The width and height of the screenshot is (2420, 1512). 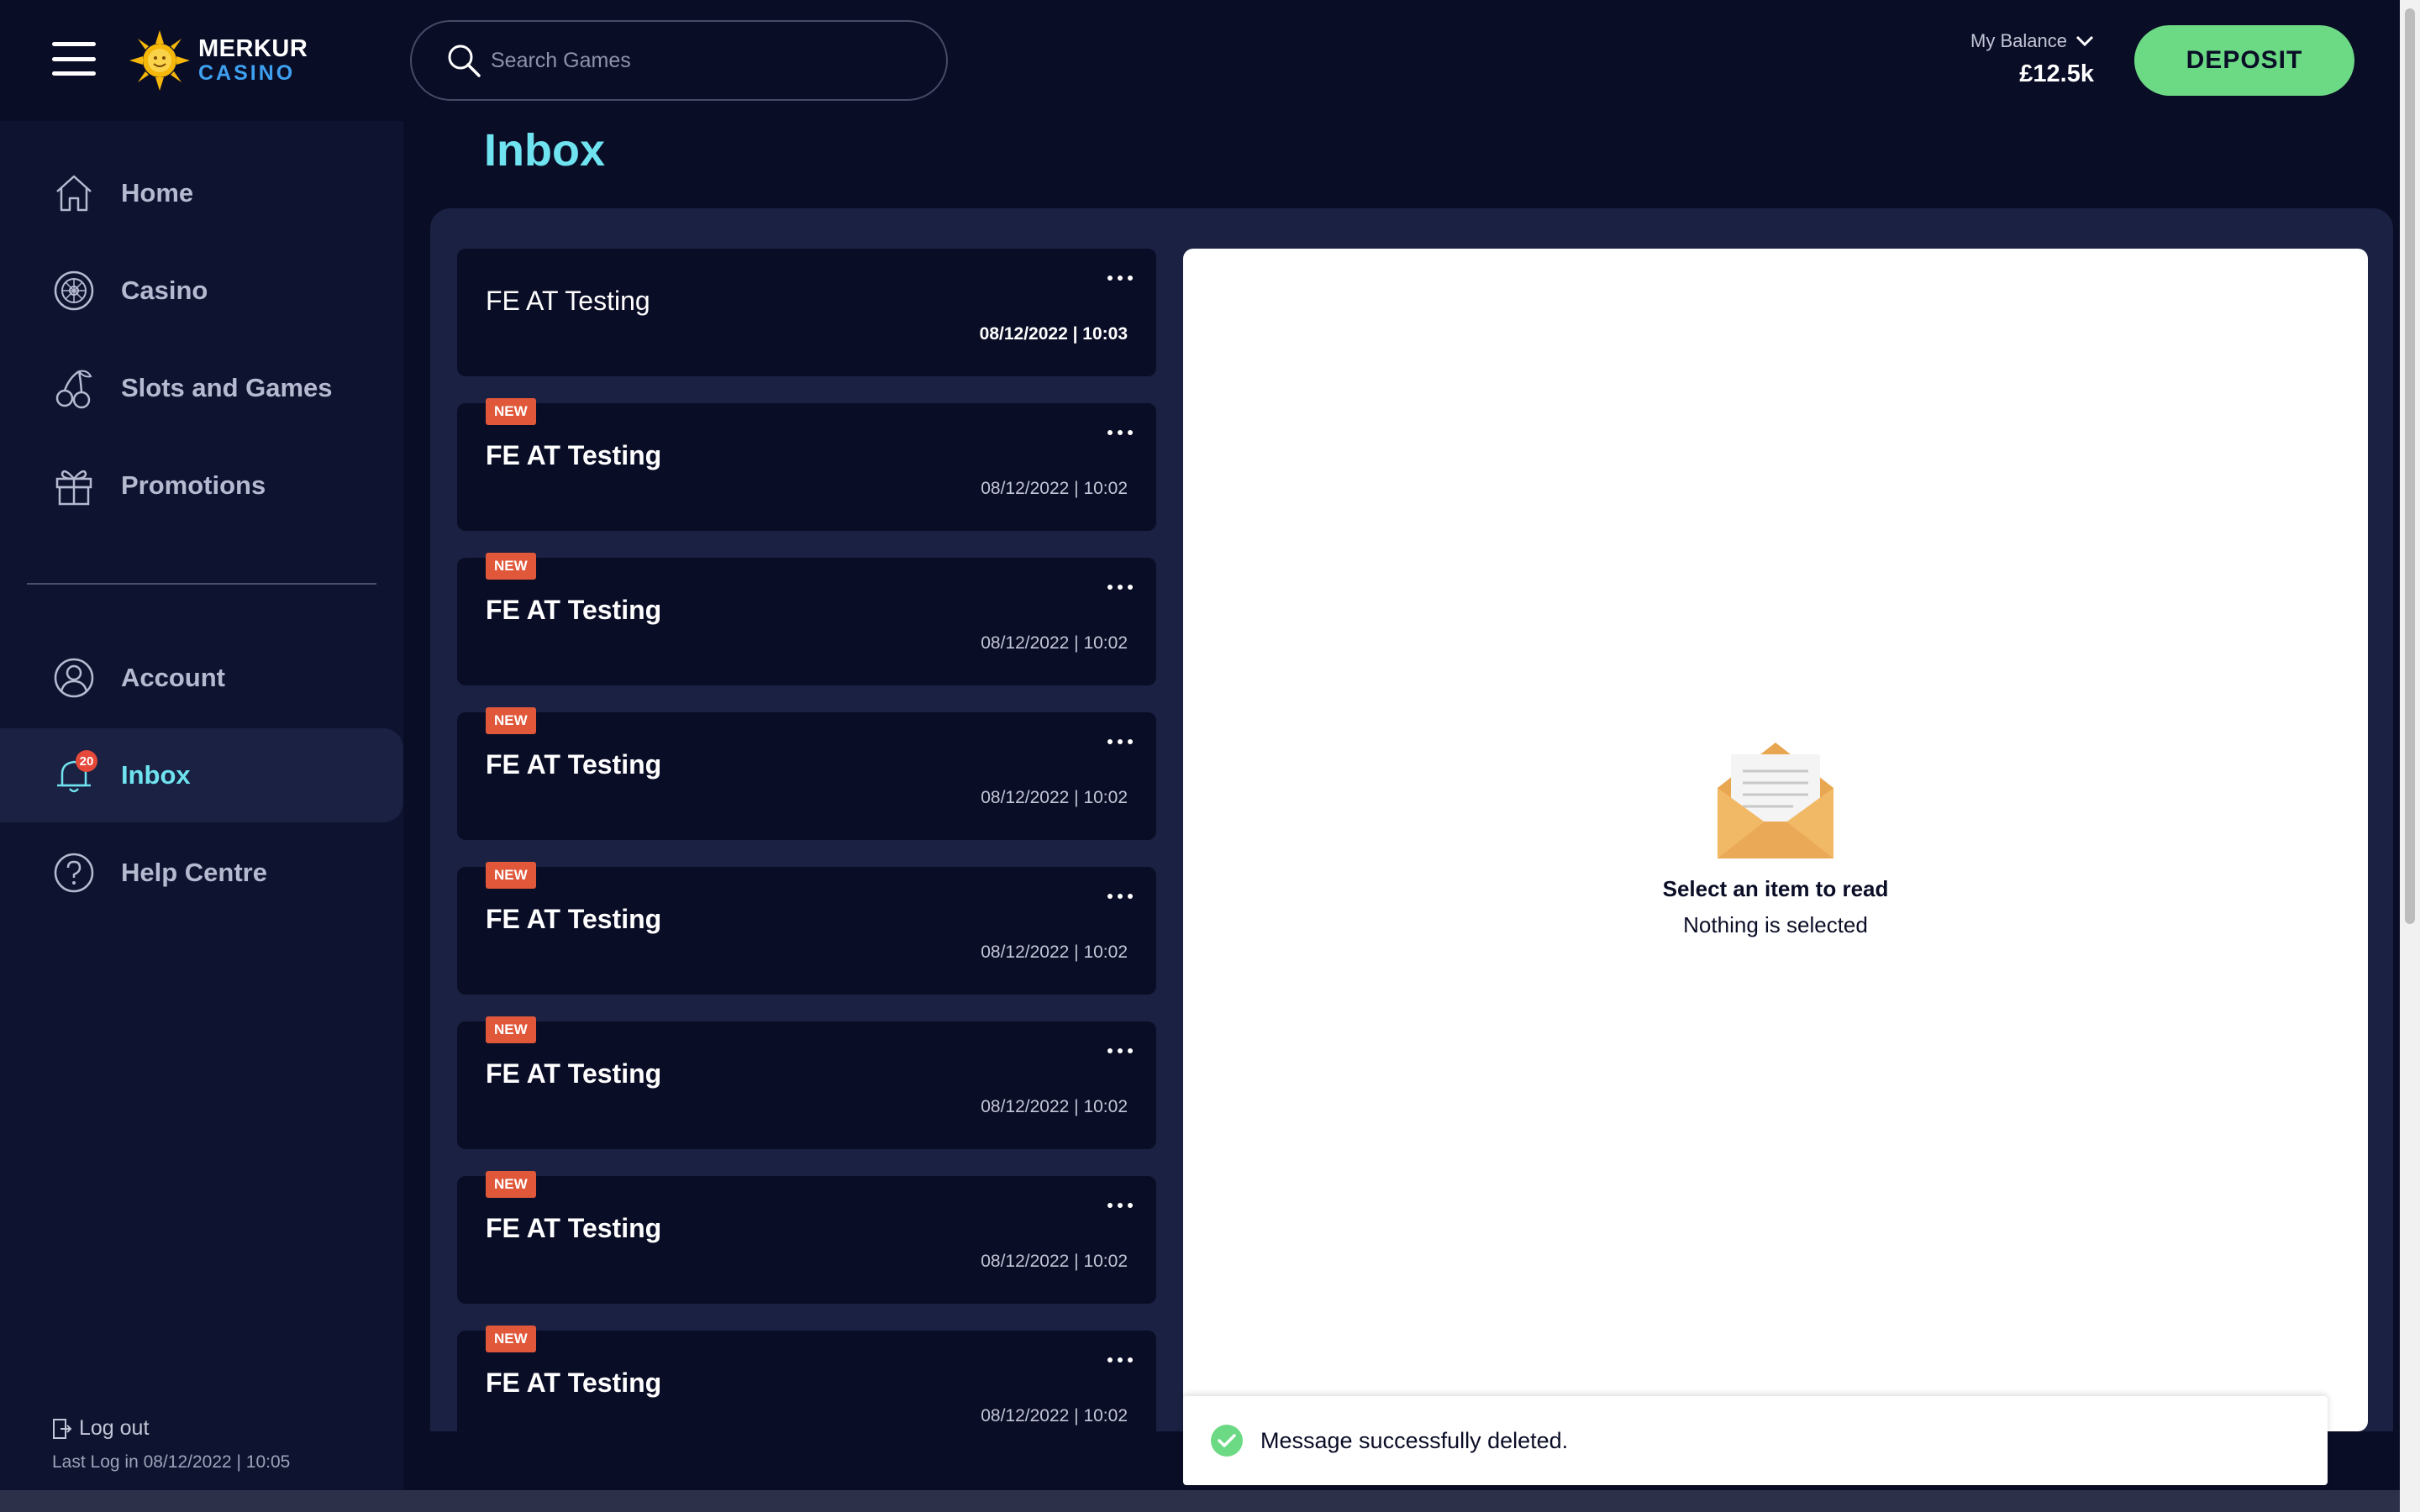 I want to click on bottom-bar, so click(x=1200, y=1501).